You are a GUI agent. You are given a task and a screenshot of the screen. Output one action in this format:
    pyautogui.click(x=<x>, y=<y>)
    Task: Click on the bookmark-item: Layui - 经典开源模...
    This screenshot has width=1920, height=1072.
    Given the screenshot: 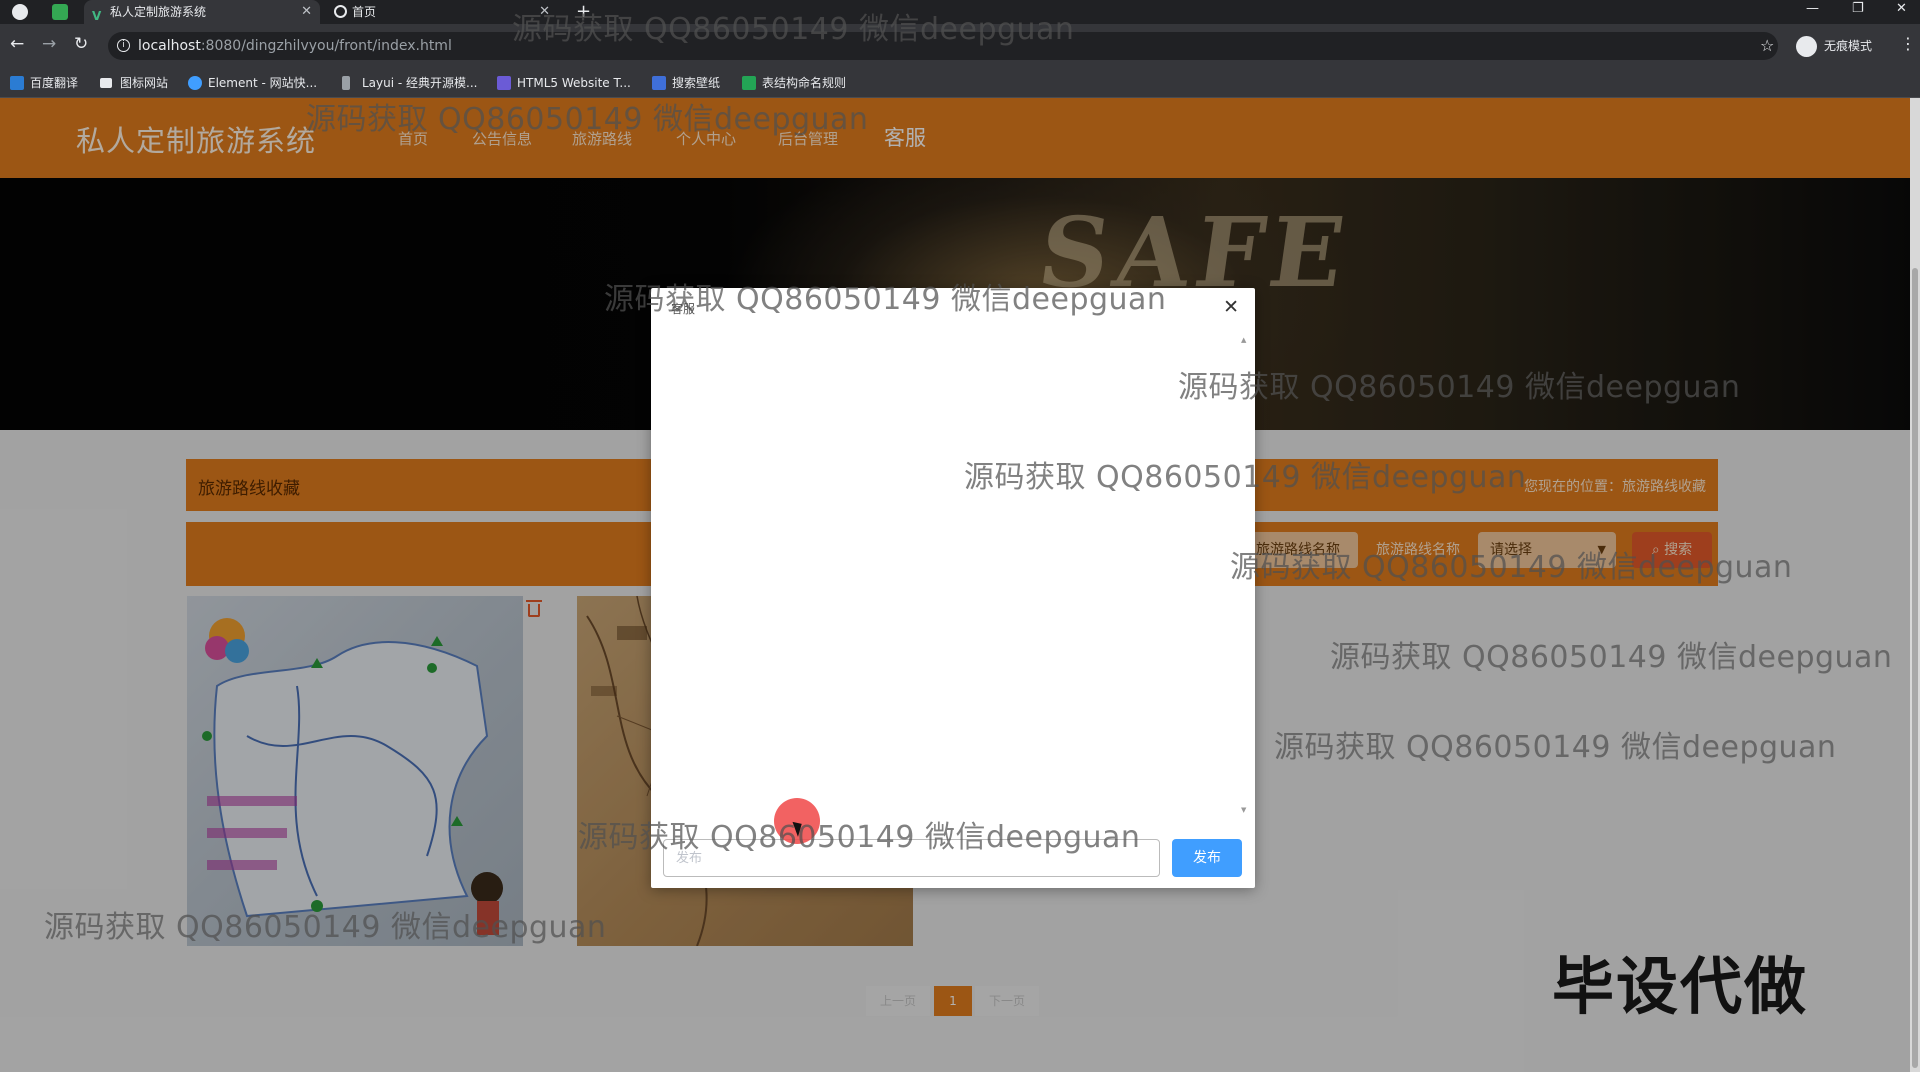 What is the action you would take?
    pyautogui.click(x=409, y=83)
    